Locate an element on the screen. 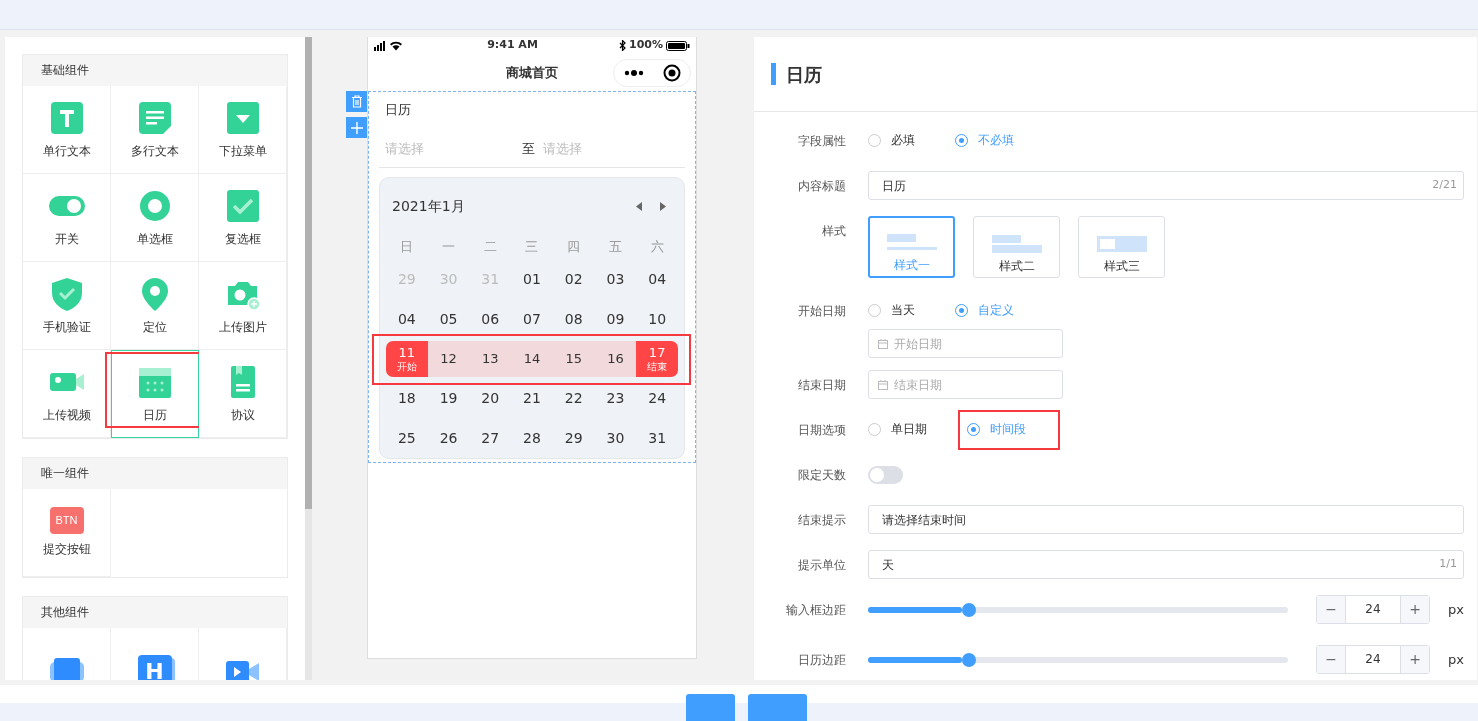 The height and width of the screenshot is (721, 1478). note-icon is located at coordinates (154, 117).